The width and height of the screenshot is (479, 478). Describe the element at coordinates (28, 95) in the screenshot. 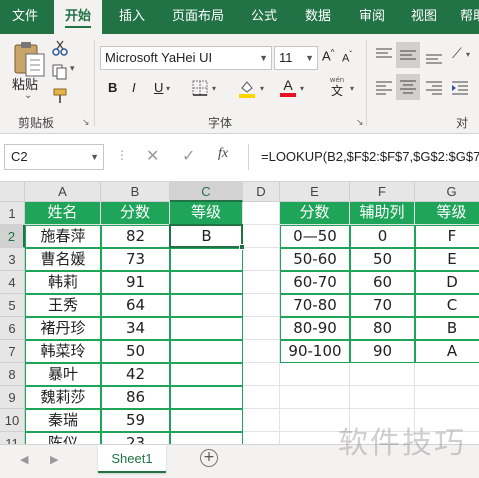

I see `paste-dropdown-icon: ⌄` at that location.